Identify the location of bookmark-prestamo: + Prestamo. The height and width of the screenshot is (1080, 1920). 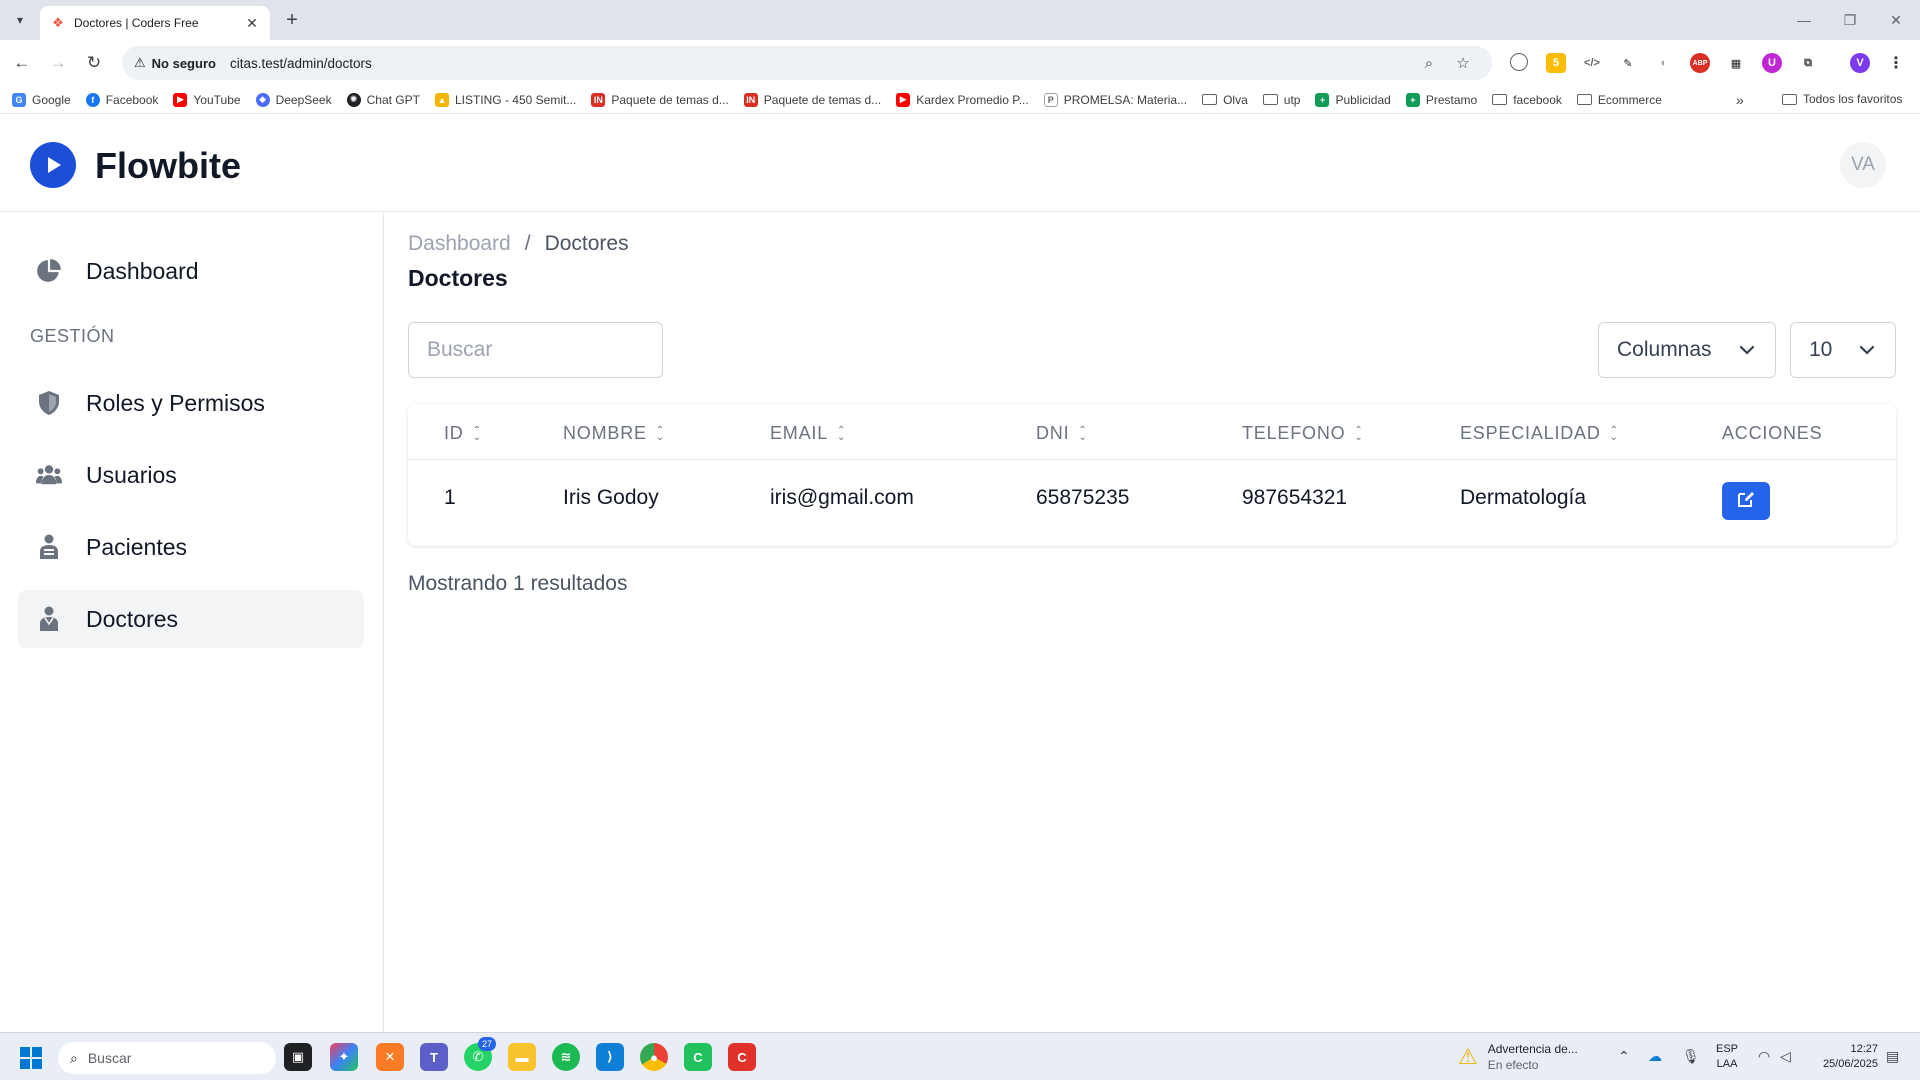
(1441, 99).